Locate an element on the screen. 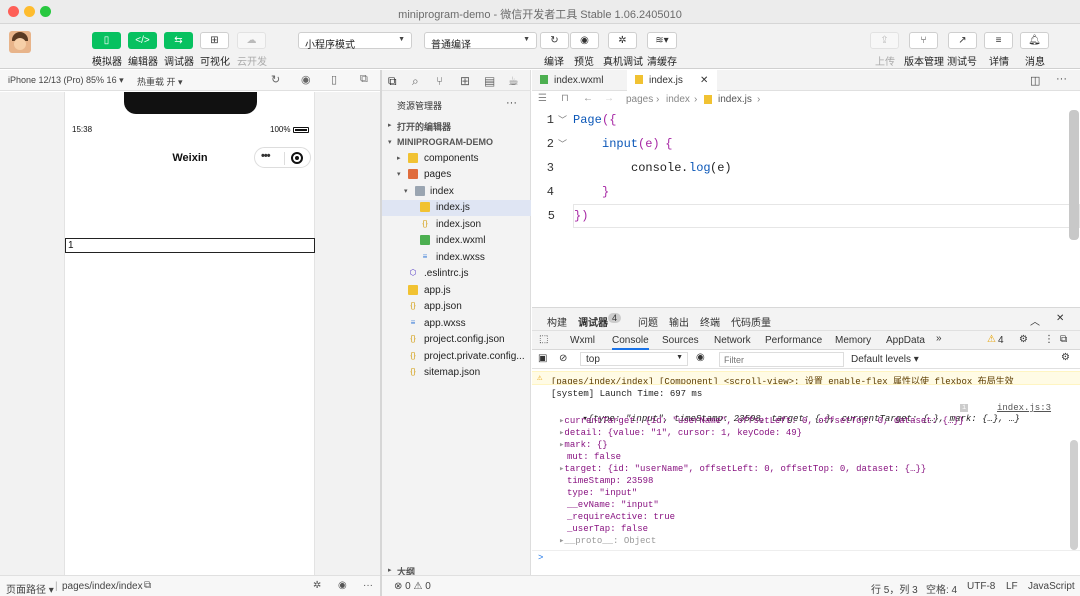 Image resolution: width=1080 pixels, height=596 pixels. upload-button: ⇪ is located at coordinates (884, 40).